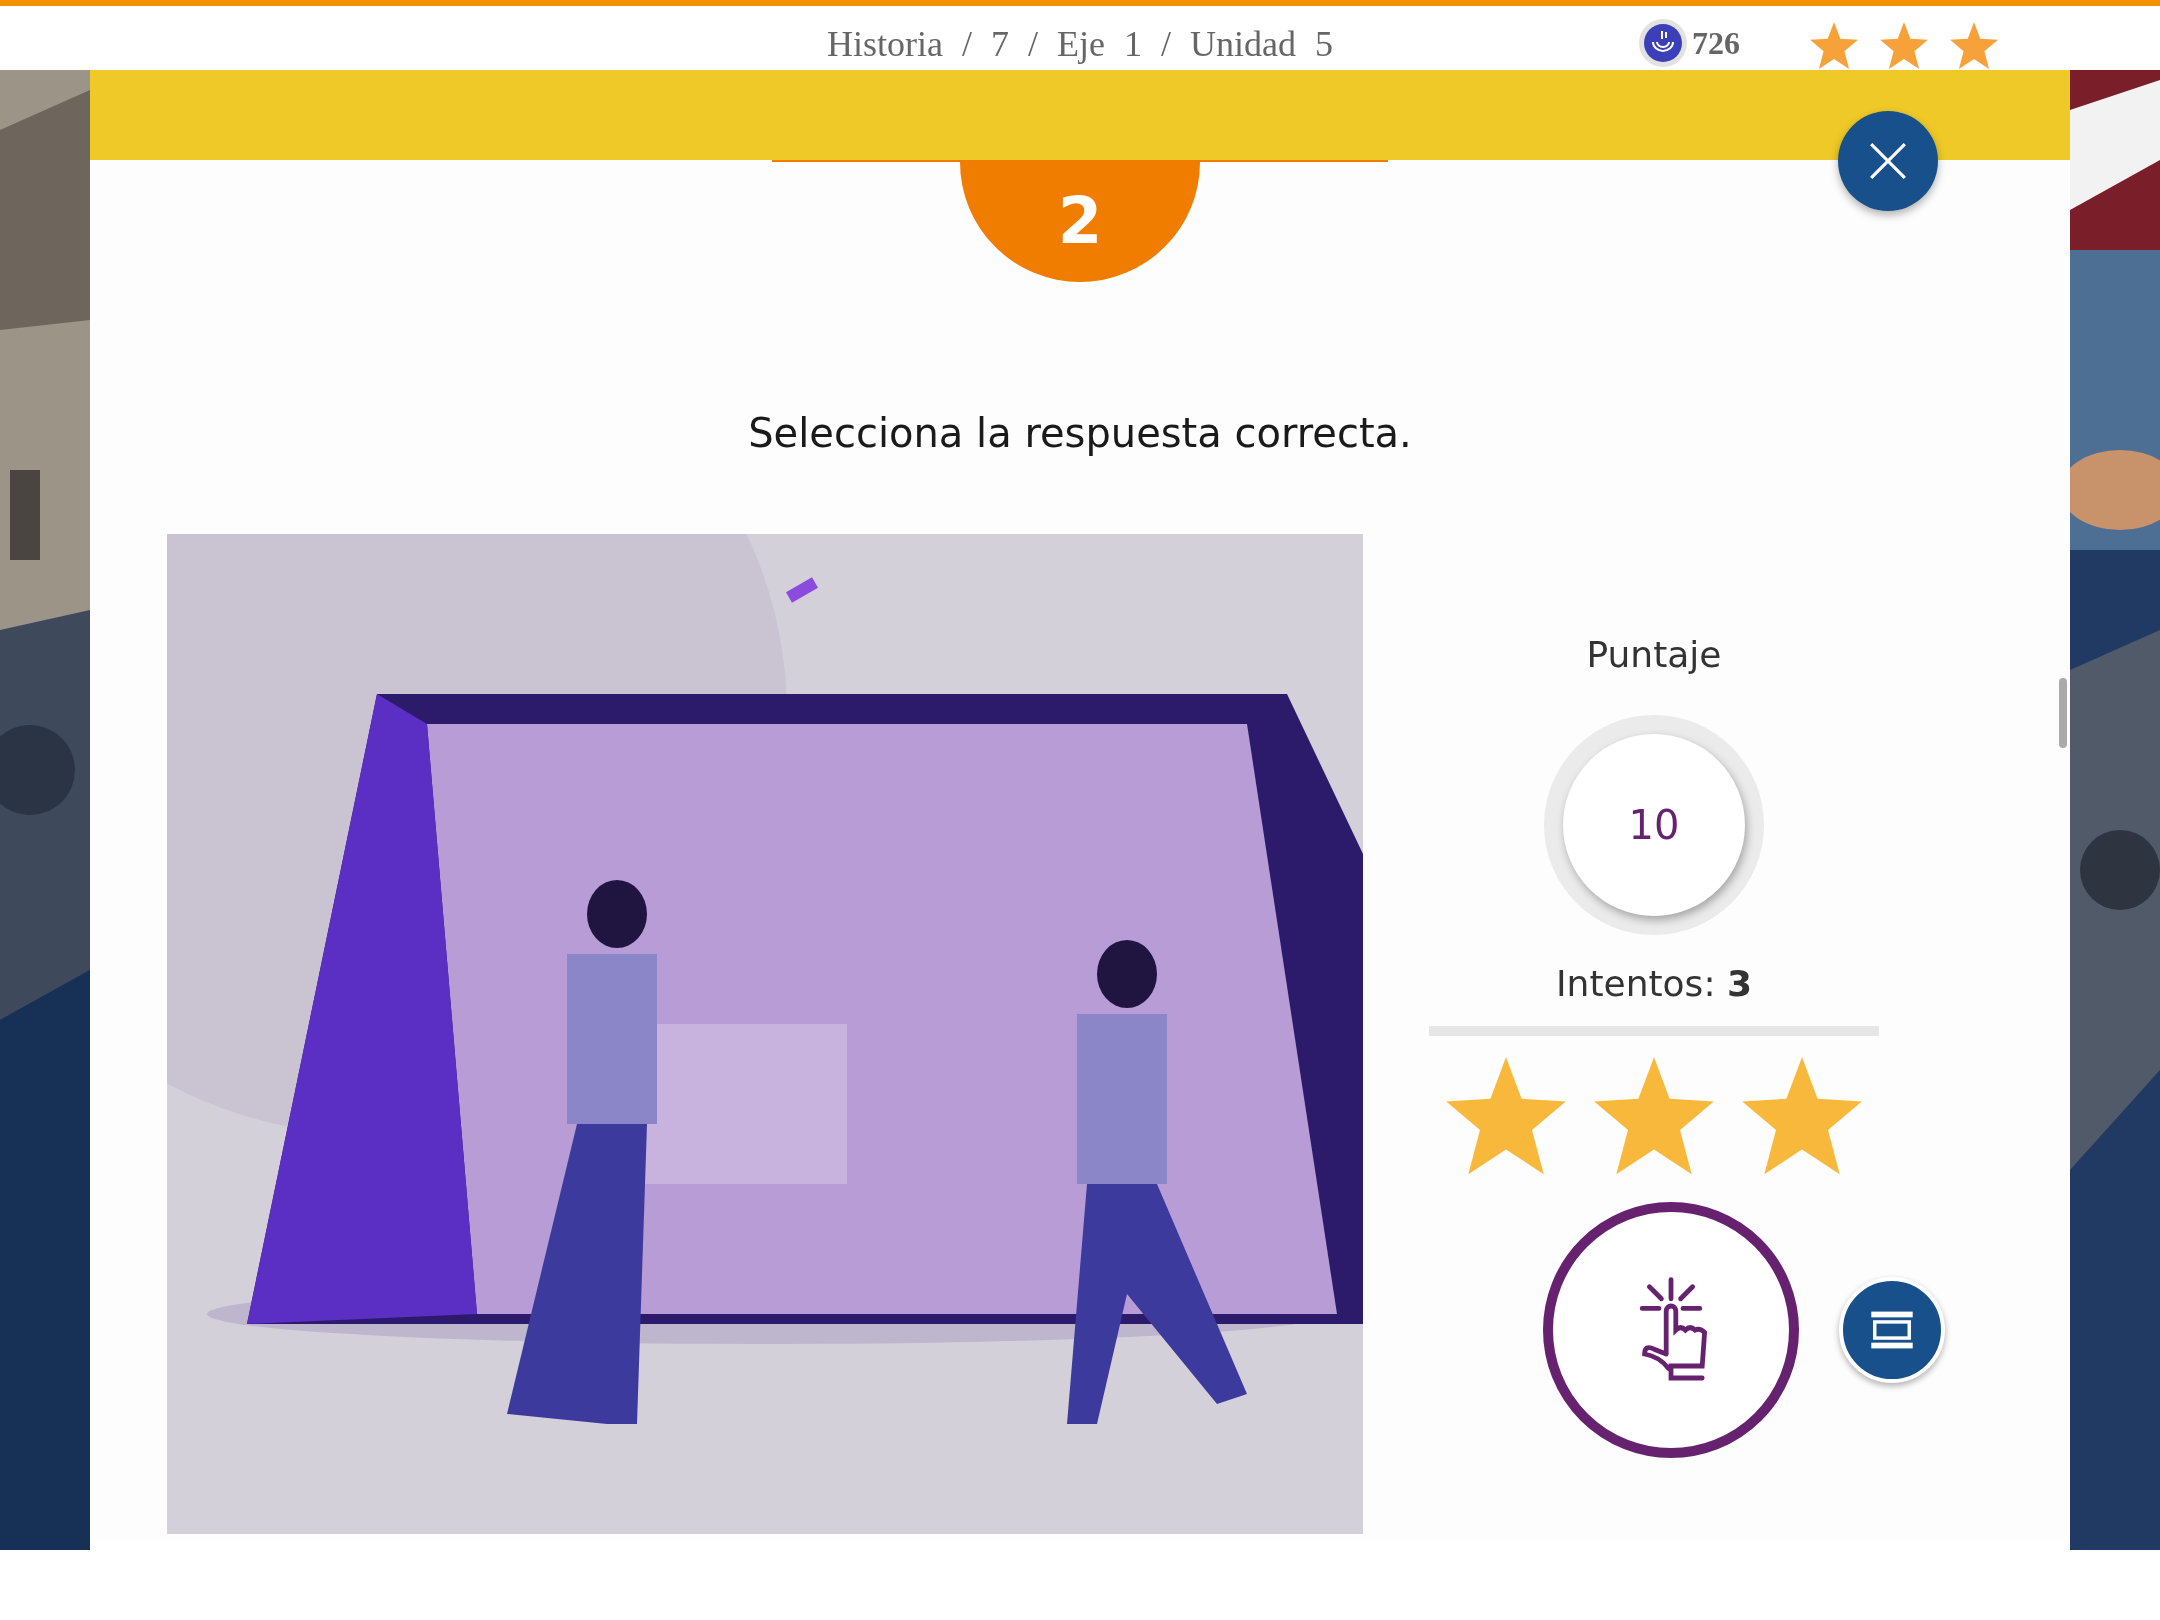  I want to click on coin-count: 726, so click(1716, 43).